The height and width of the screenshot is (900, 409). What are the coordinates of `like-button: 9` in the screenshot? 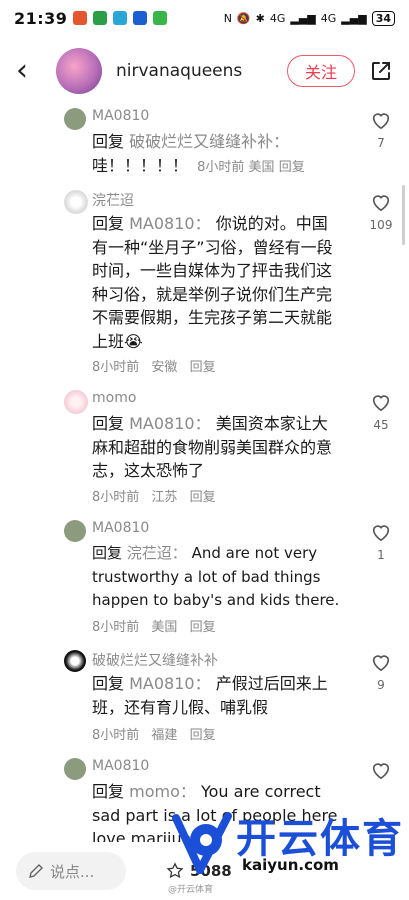 It's located at (381, 672).